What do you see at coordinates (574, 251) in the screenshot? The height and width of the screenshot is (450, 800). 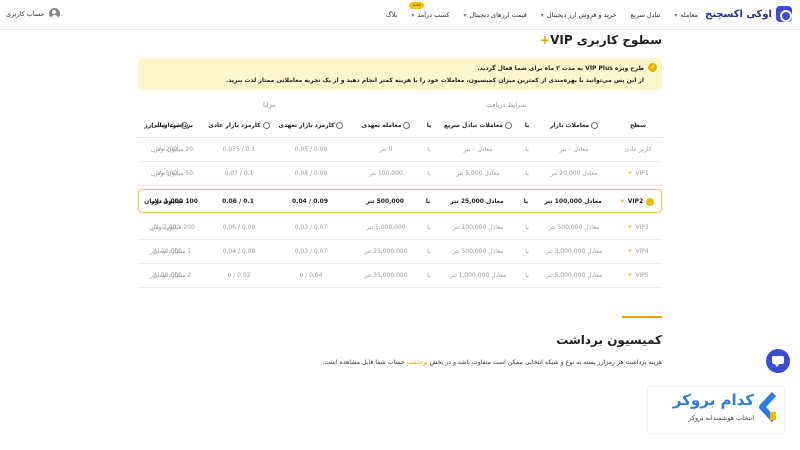 I see `cell-market: معادل 3,000,000 تتر` at bounding box center [574, 251].